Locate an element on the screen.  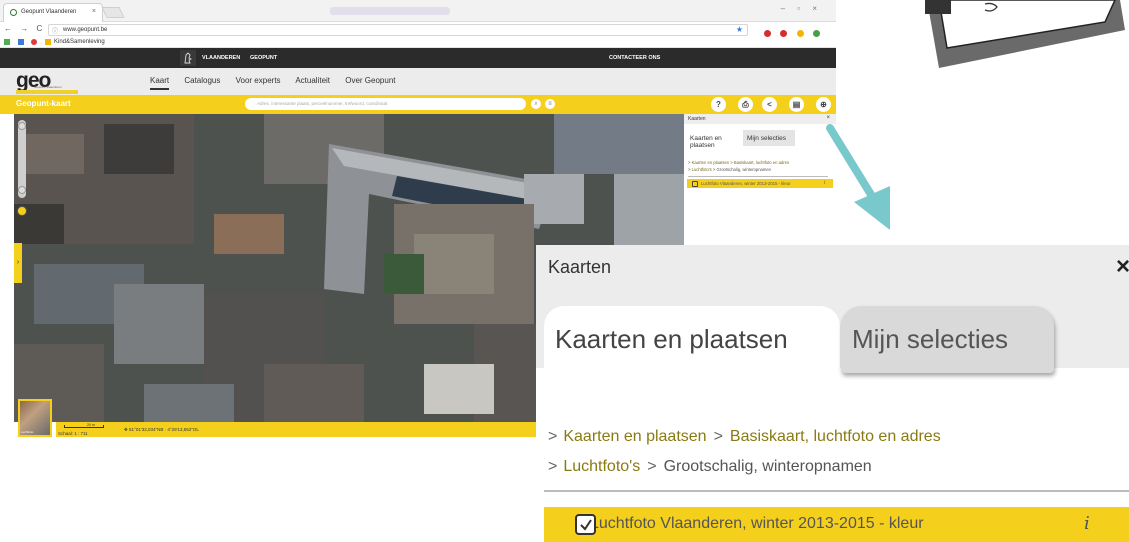
crumb-grootschalig: Grootschalig, winteropnamen is located at coordinates (767, 466).